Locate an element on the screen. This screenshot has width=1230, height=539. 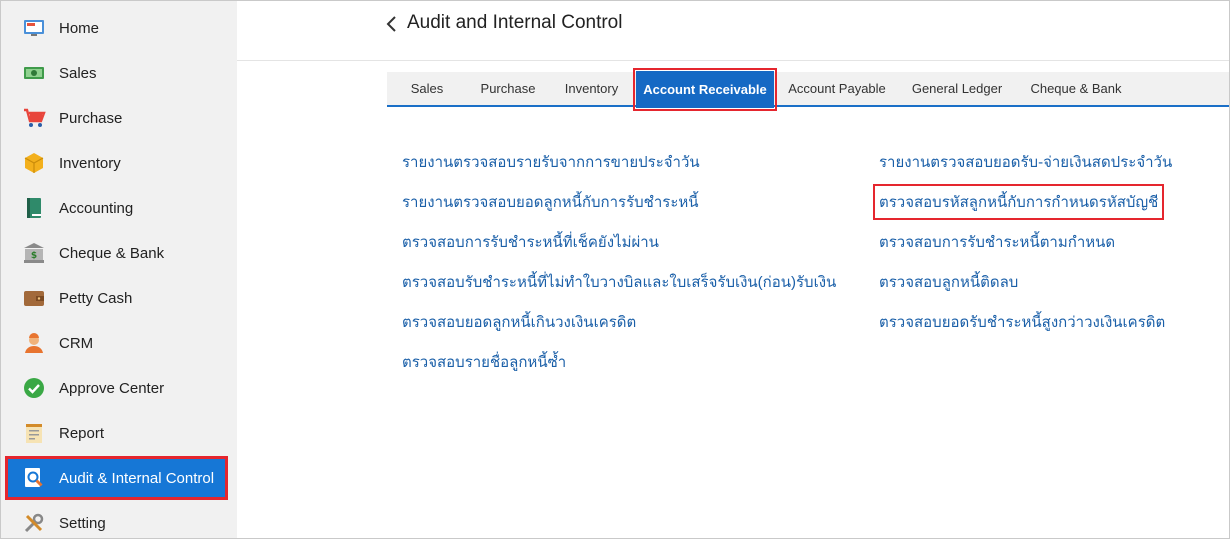
sidebar-item-purchase: Purchase is located at coordinates (116, 118).